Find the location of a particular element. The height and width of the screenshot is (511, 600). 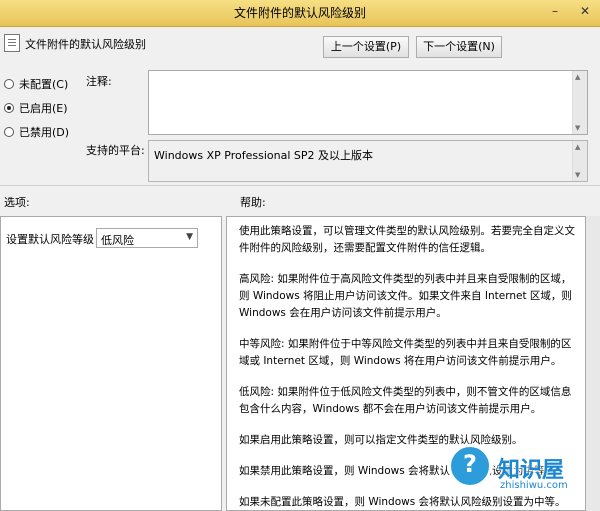

previous-setting-button: 上一个设置(P) is located at coordinates (366, 47).